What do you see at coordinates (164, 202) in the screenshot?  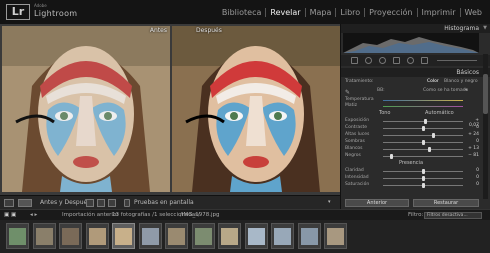 I see `soft-proofing-label: Pruebas en pantalla` at bounding box center [164, 202].